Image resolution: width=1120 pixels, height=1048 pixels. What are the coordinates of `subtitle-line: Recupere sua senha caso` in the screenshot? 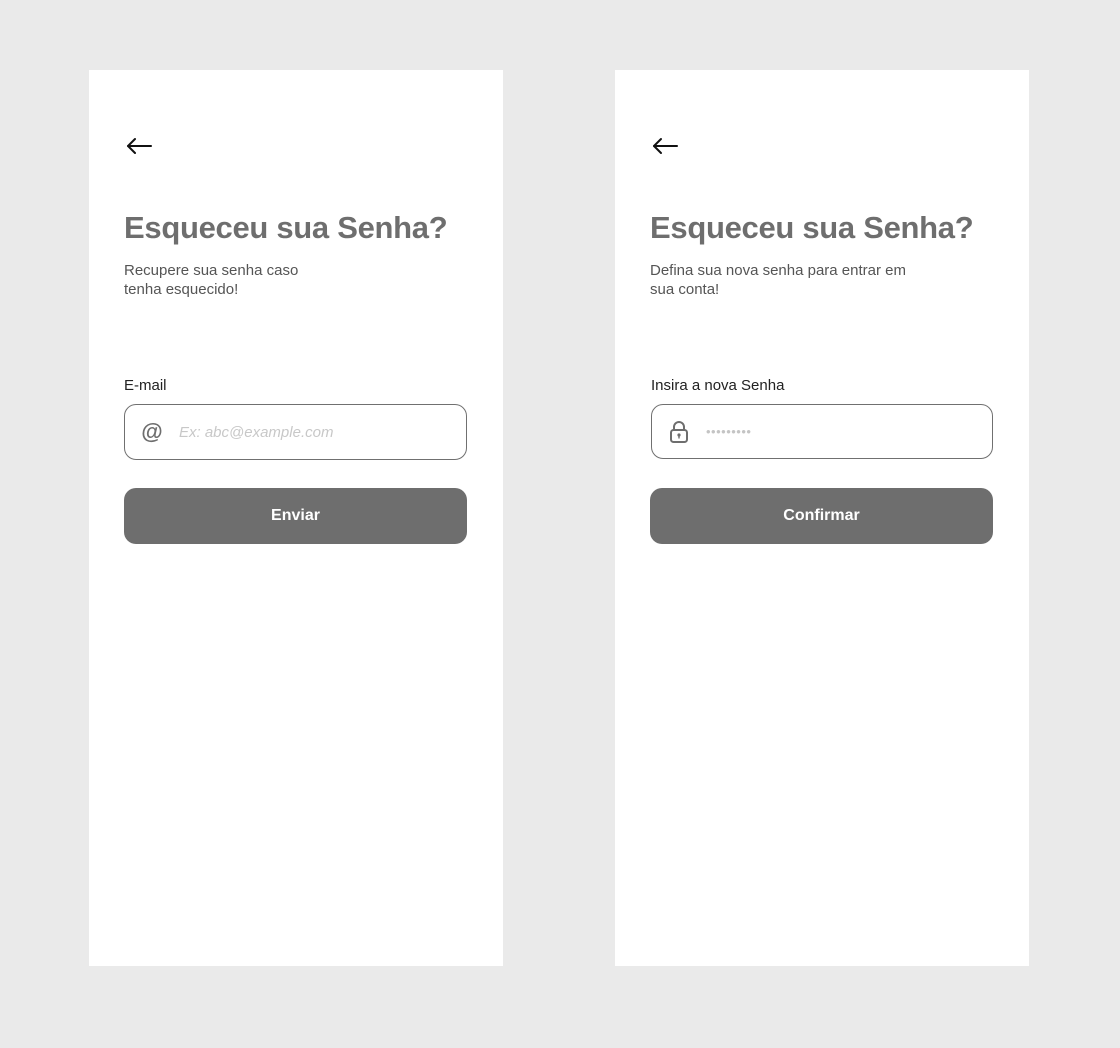 It's located at (211, 270).